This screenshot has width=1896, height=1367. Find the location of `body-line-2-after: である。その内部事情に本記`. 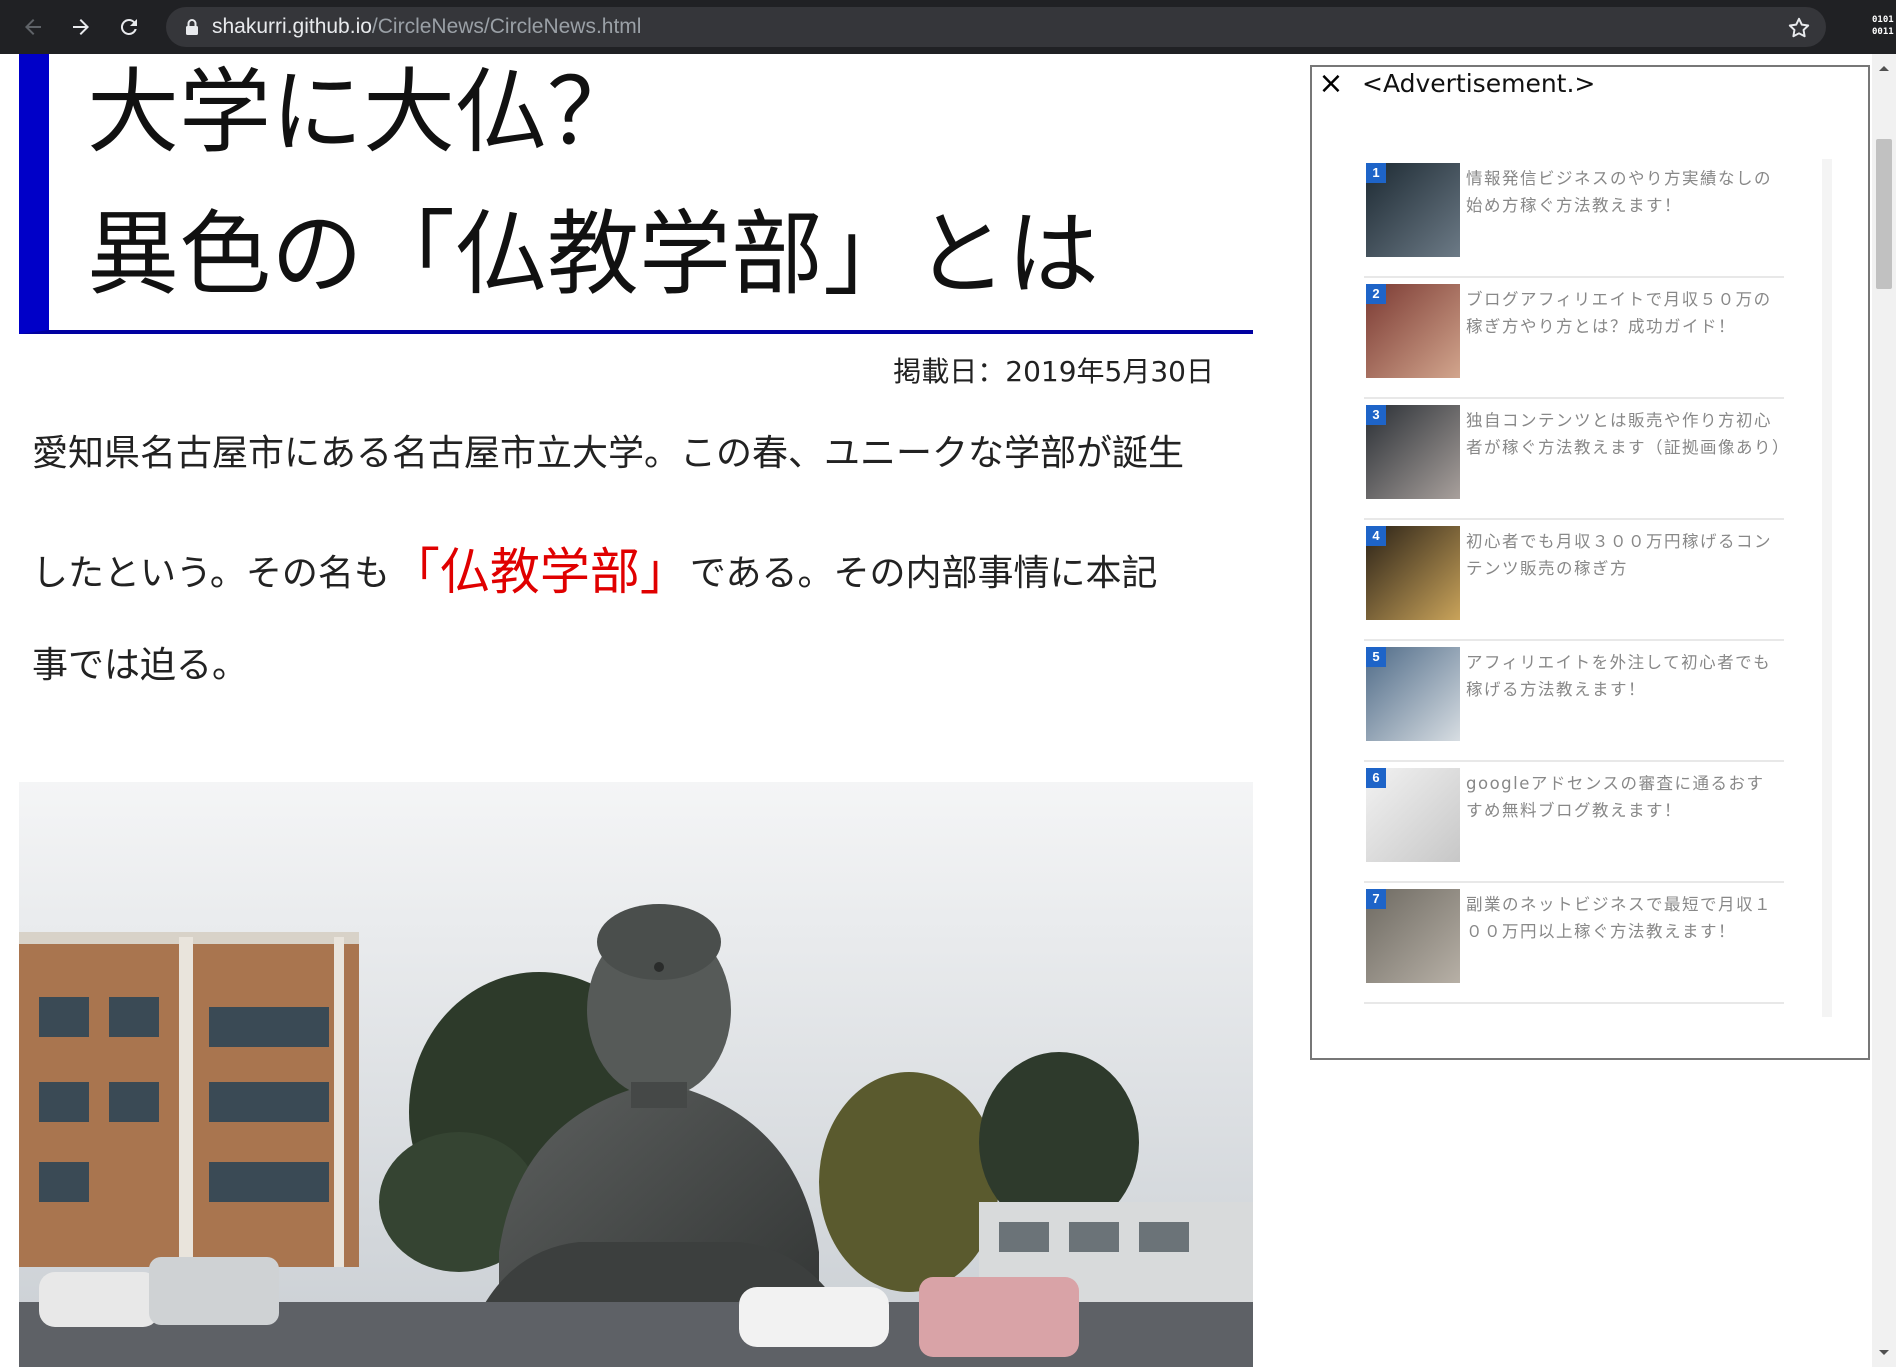

body-line-2-after: である。その内部事情に本記 is located at coordinates (923, 573).